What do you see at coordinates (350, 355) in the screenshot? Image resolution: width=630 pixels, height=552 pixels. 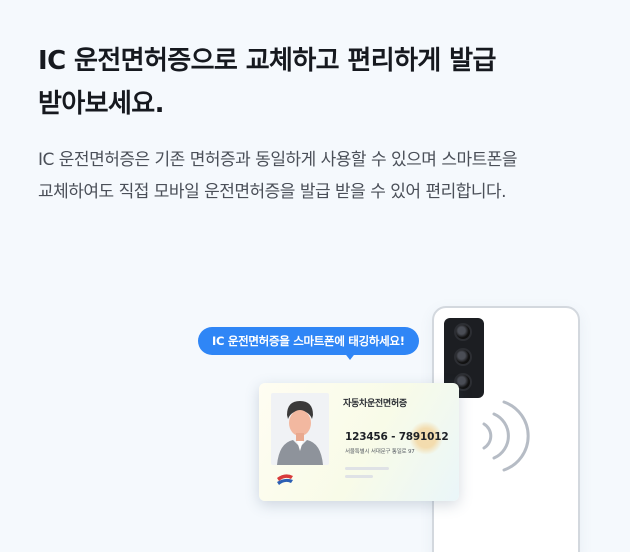 I see `tooltip-tail` at bounding box center [350, 355].